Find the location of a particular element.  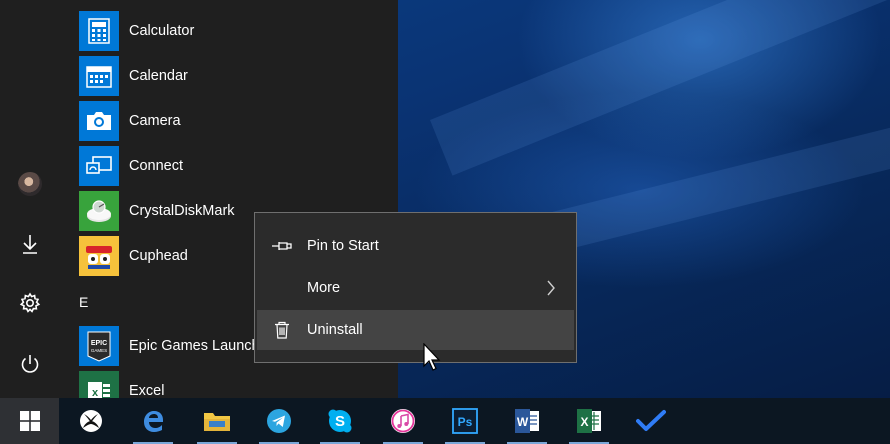

excel-icon: X is located at coordinates (589, 421).